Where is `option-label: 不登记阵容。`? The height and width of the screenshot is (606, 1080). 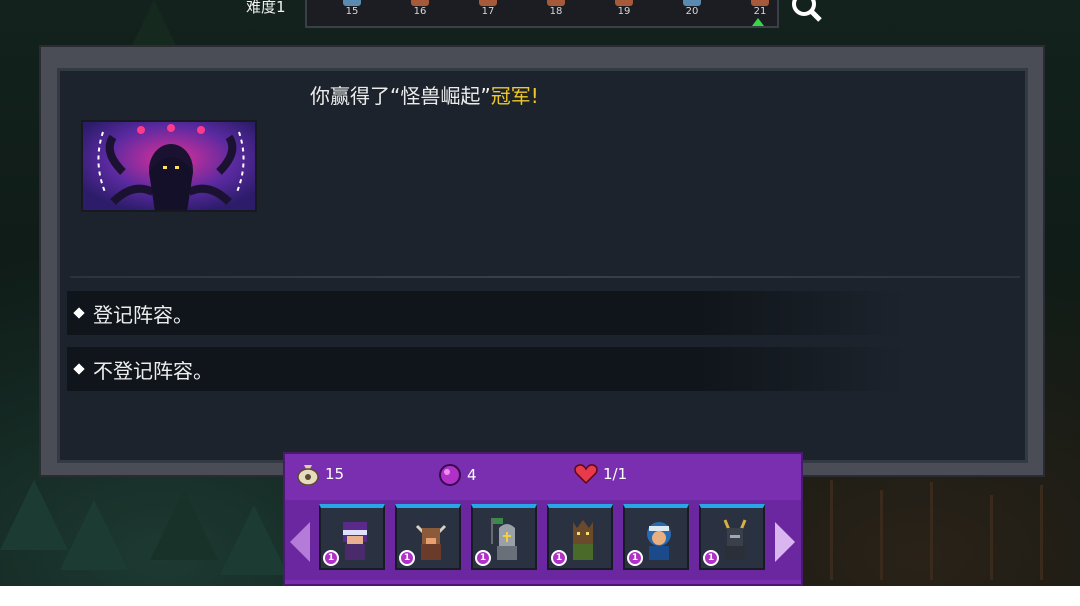 option-label: 不登记阵容。 is located at coordinates (153, 370).